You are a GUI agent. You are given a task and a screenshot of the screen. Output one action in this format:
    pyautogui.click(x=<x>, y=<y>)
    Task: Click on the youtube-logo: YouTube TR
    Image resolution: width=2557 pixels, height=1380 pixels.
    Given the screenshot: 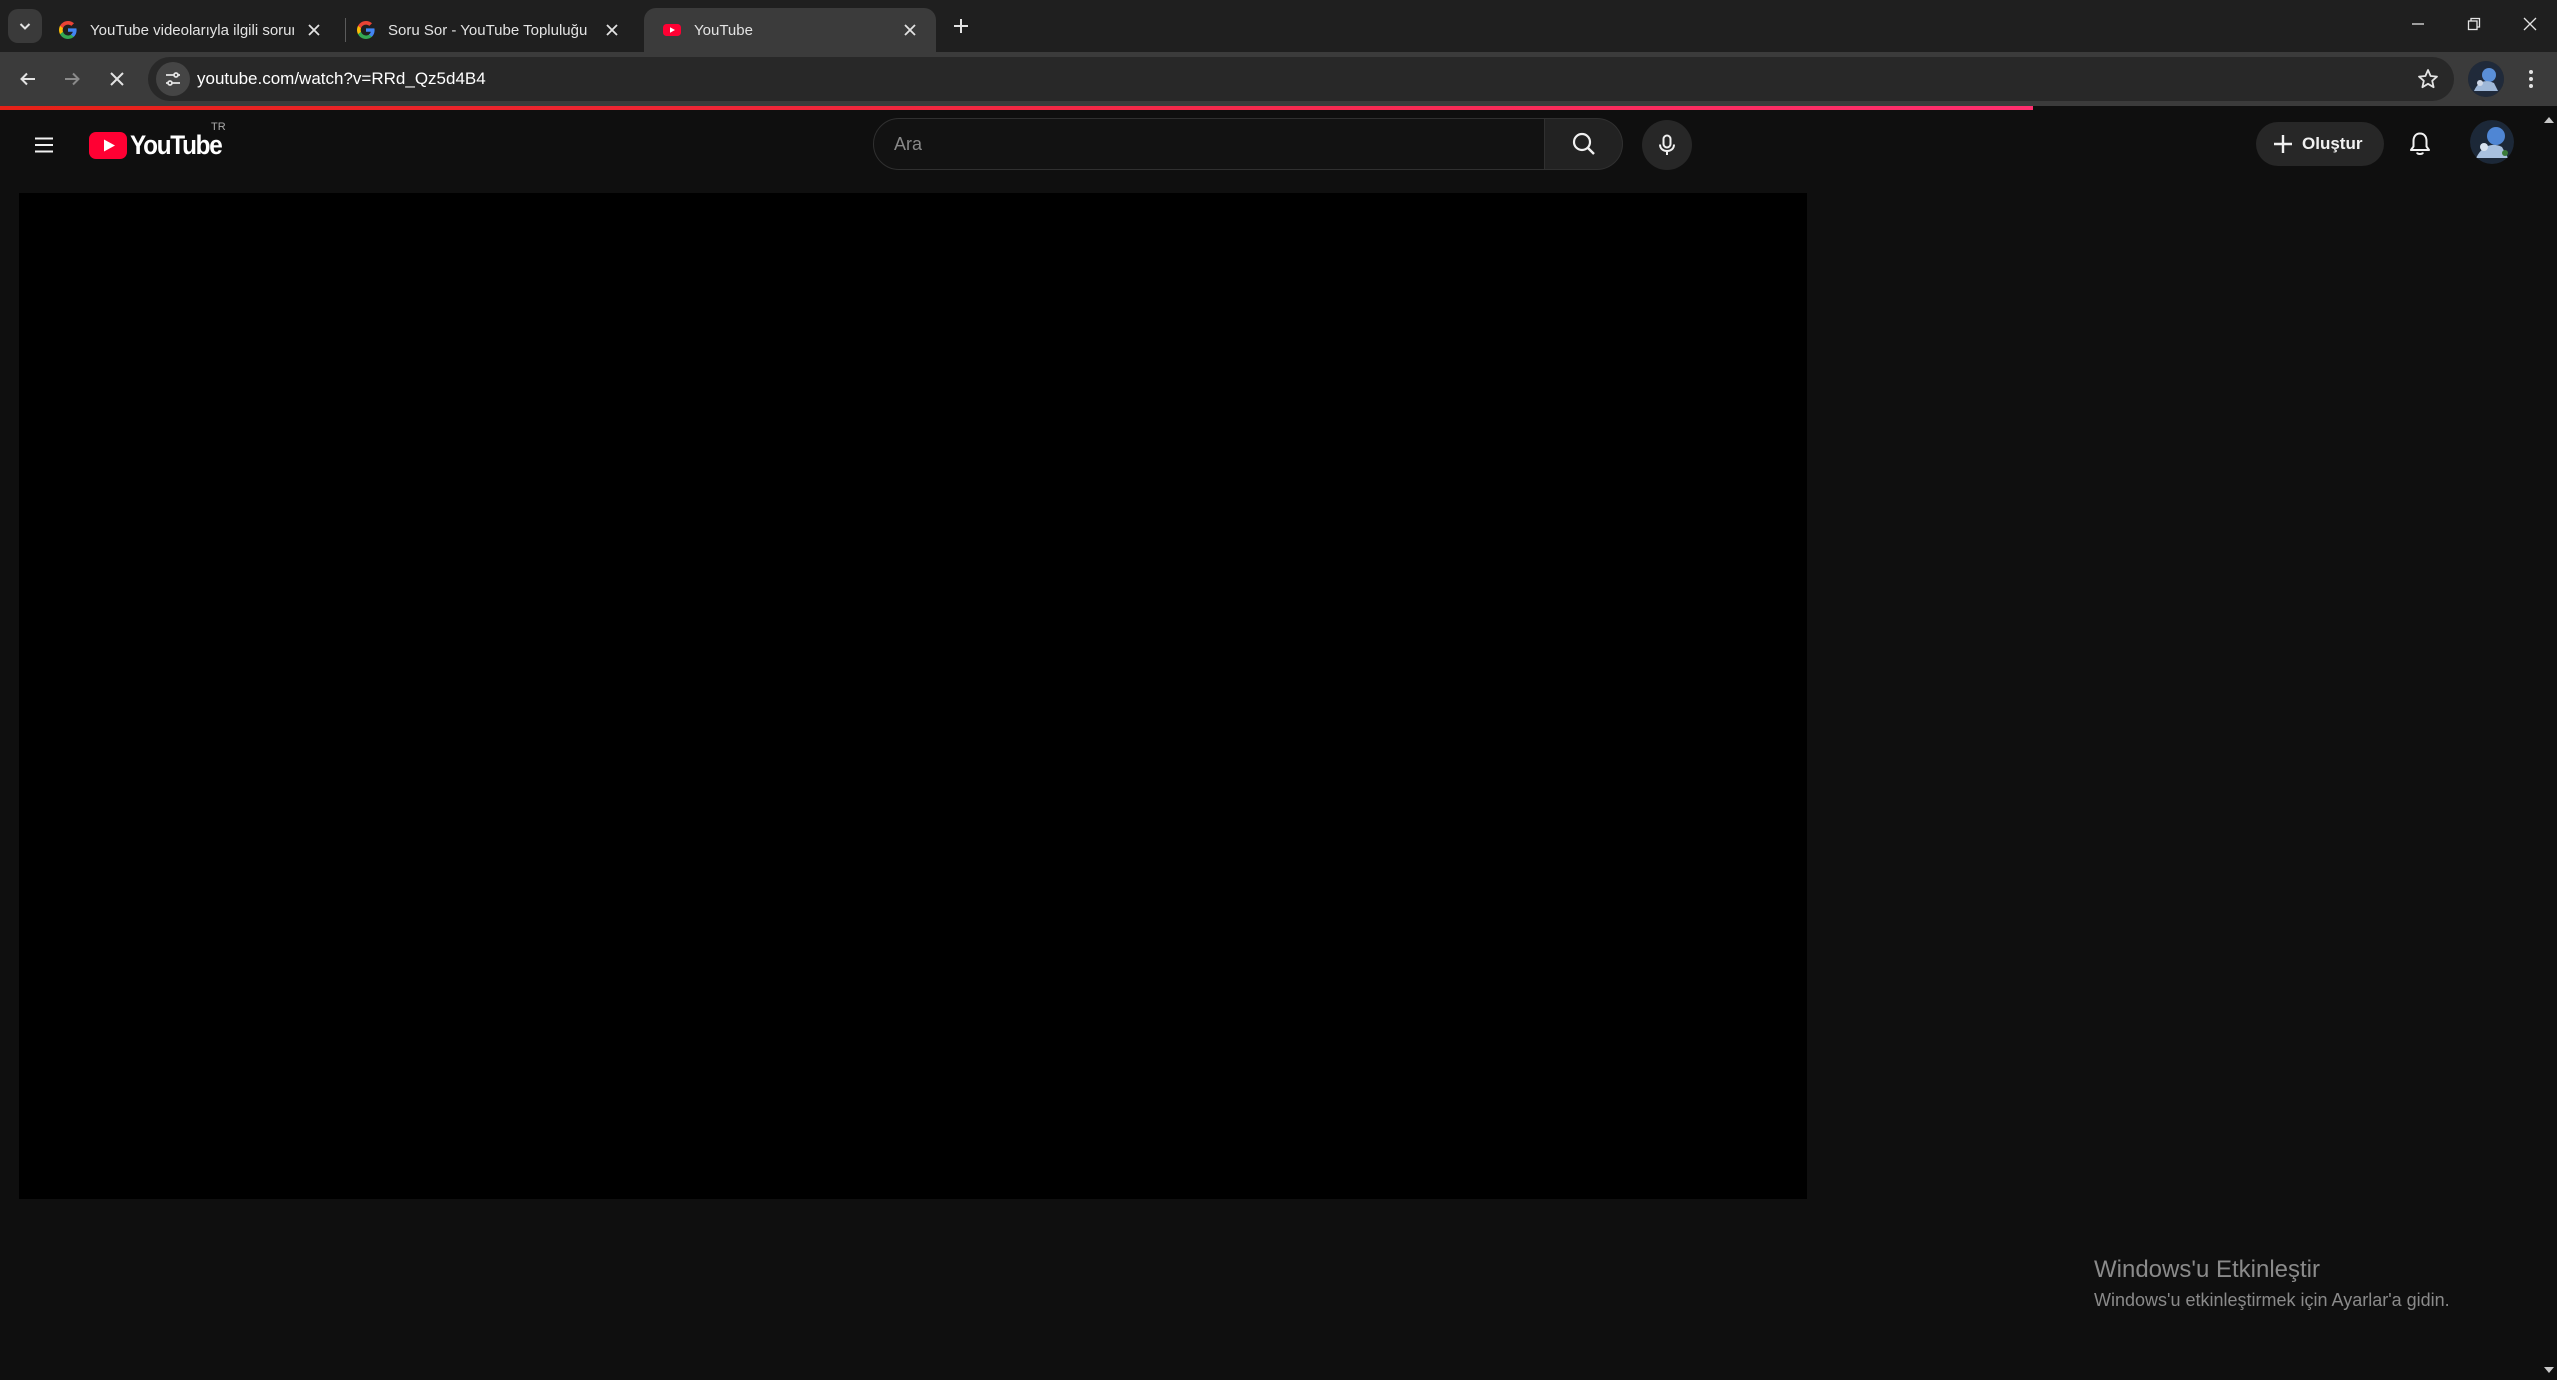 What is the action you would take?
    pyautogui.click(x=160, y=141)
    